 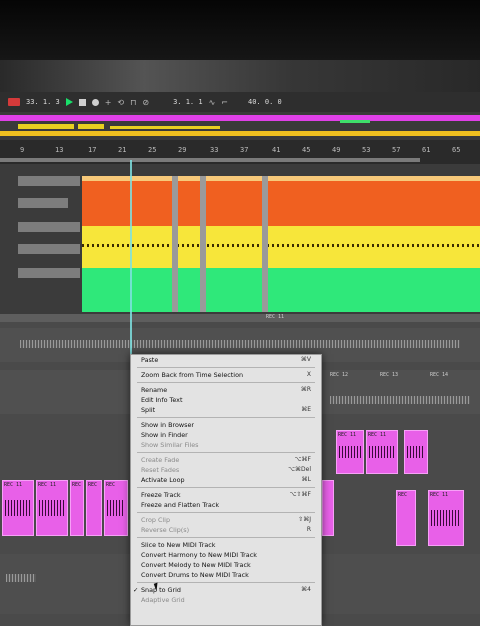 What do you see at coordinates (156, 520) in the screenshot?
I see `menu-item-label: Crop Clip` at bounding box center [156, 520].